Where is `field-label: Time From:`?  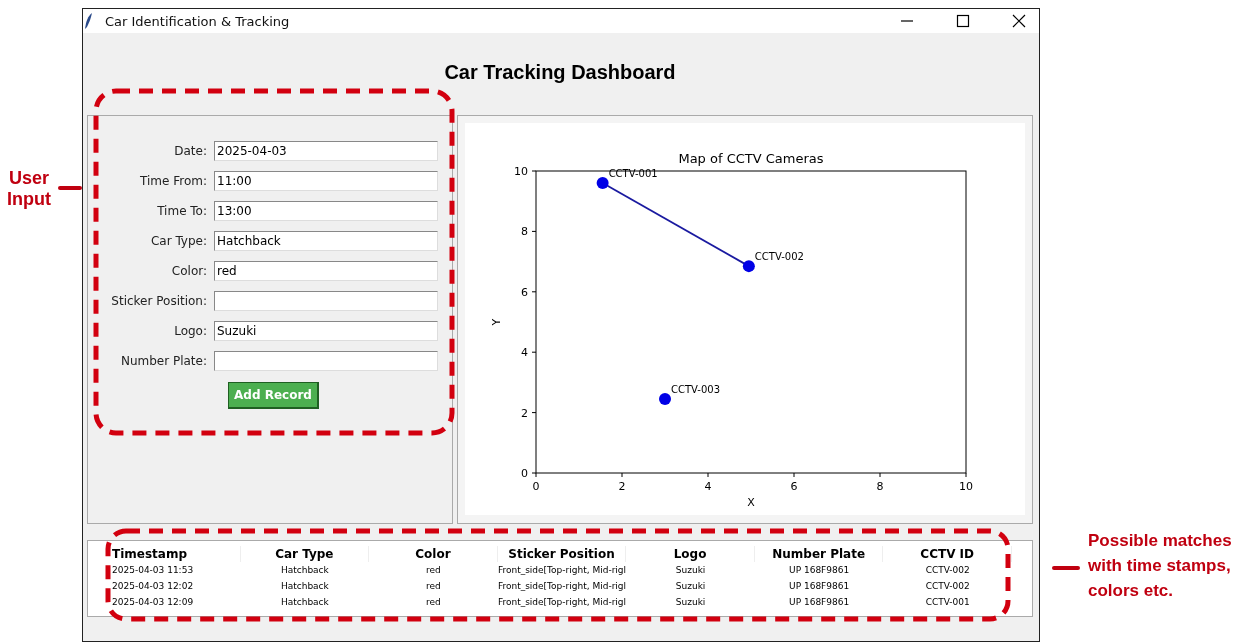 field-label: Time From: is located at coordinates (173, 181).